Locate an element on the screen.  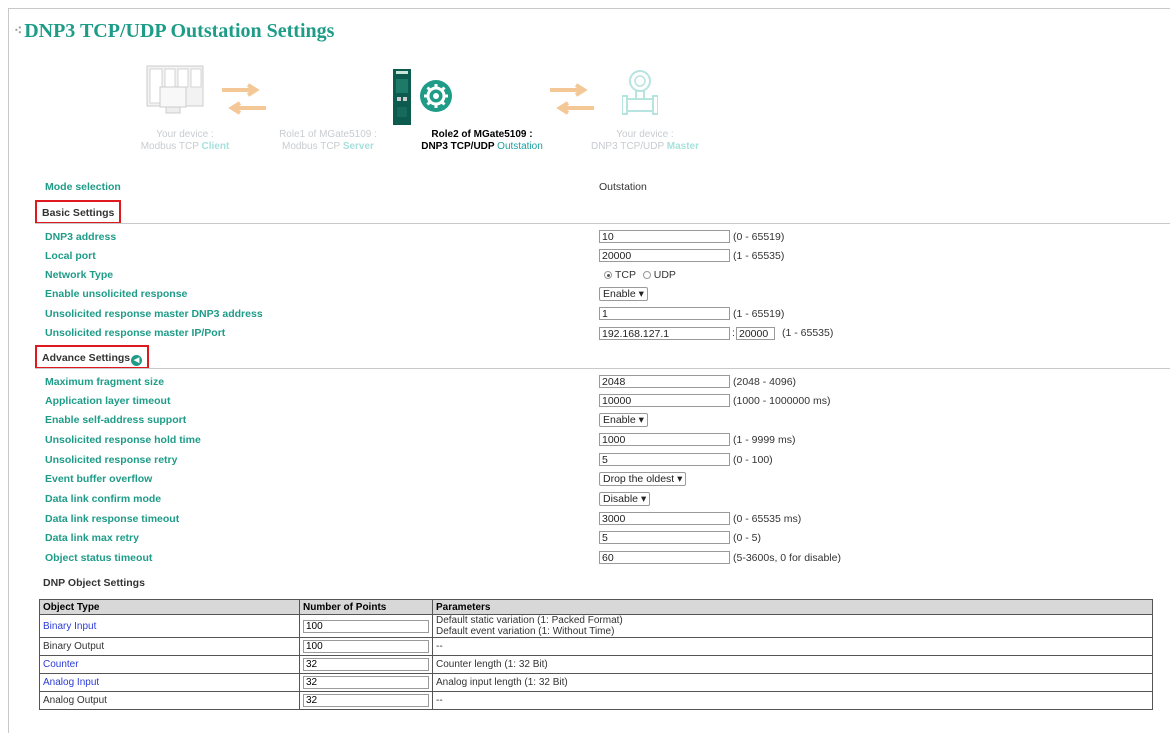
parameters-cell: -- is located at coordinates (792, 700).